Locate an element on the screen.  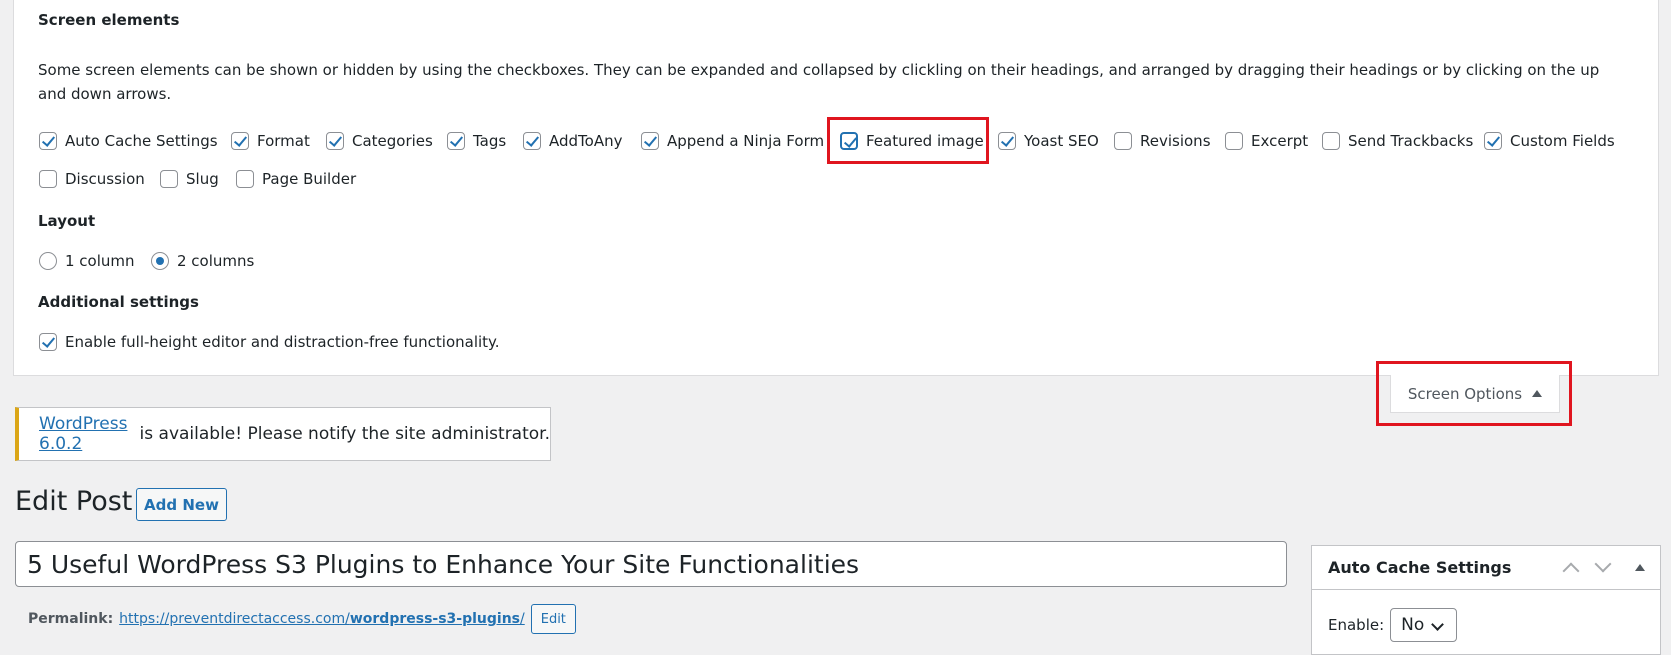
checkbox-yoast-seo: Yoast SEO is located at coordinates (1048, 141).